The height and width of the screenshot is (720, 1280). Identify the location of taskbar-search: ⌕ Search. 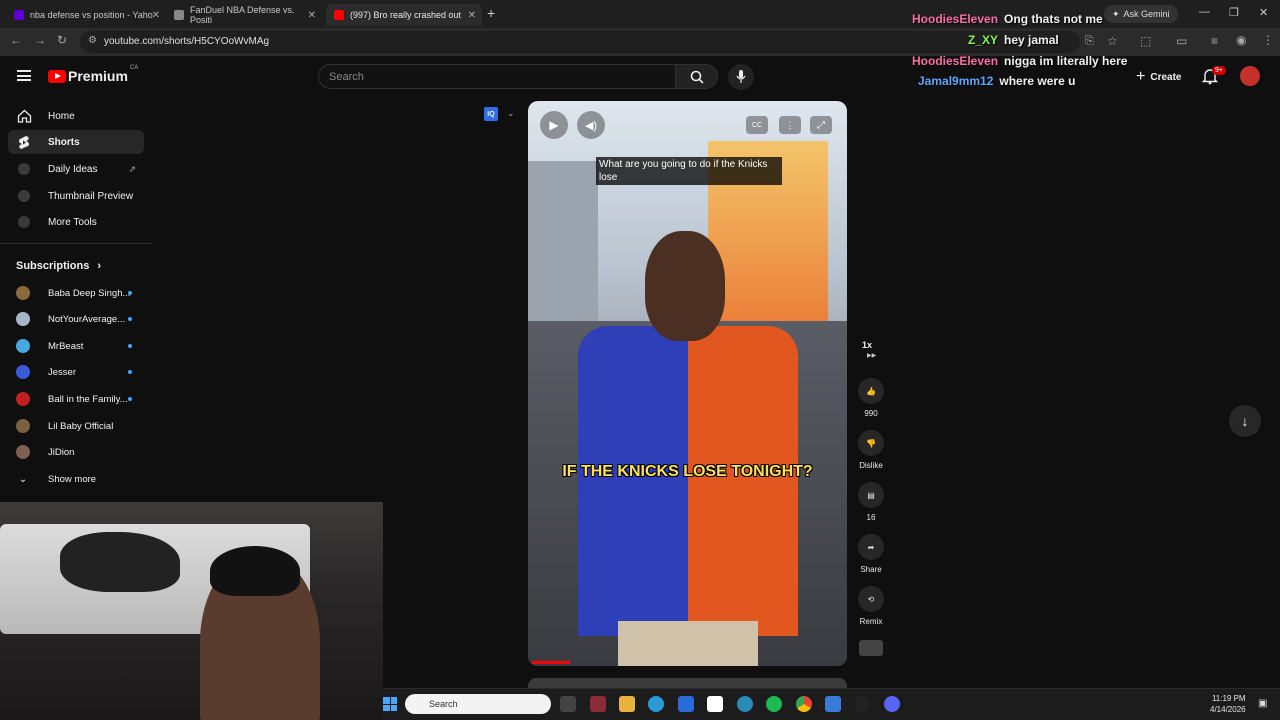
(614, 704).